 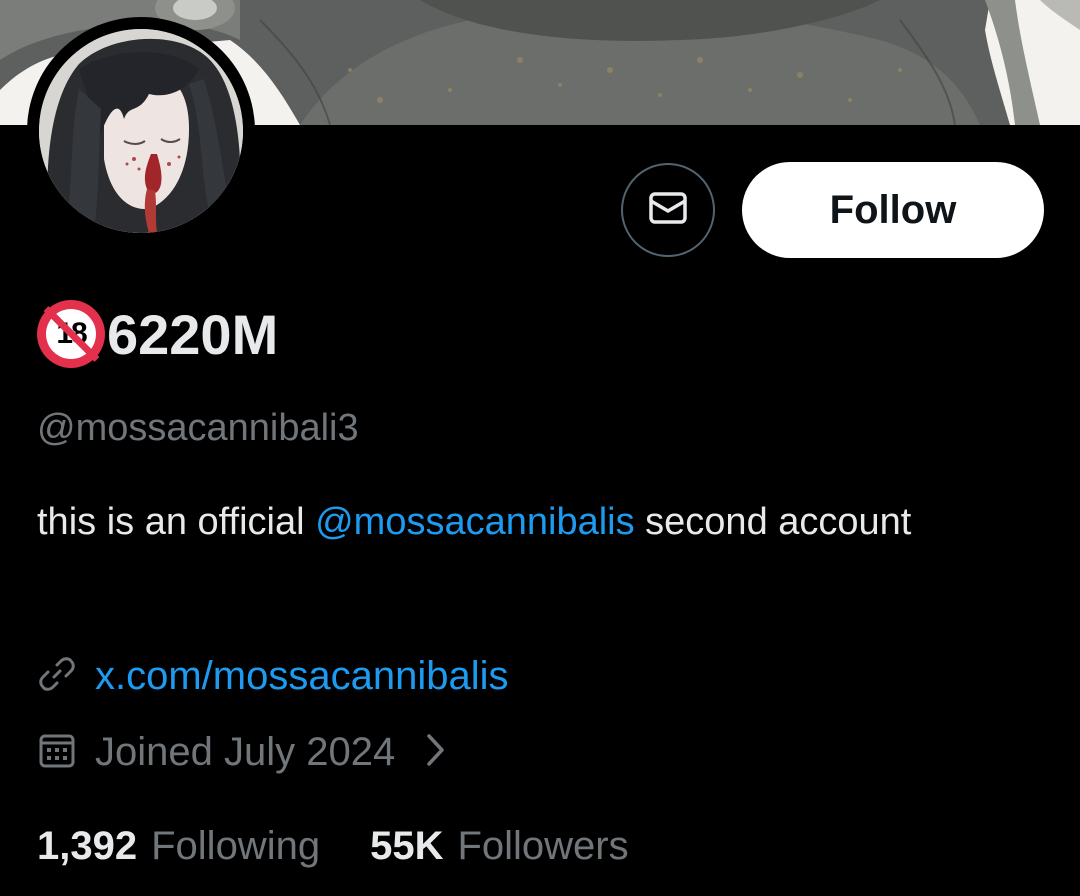 What do you see at coordinates (176, 522) in the screenshot?
I see `bio-prefix: this is an official` at bounding box center [176, 522].